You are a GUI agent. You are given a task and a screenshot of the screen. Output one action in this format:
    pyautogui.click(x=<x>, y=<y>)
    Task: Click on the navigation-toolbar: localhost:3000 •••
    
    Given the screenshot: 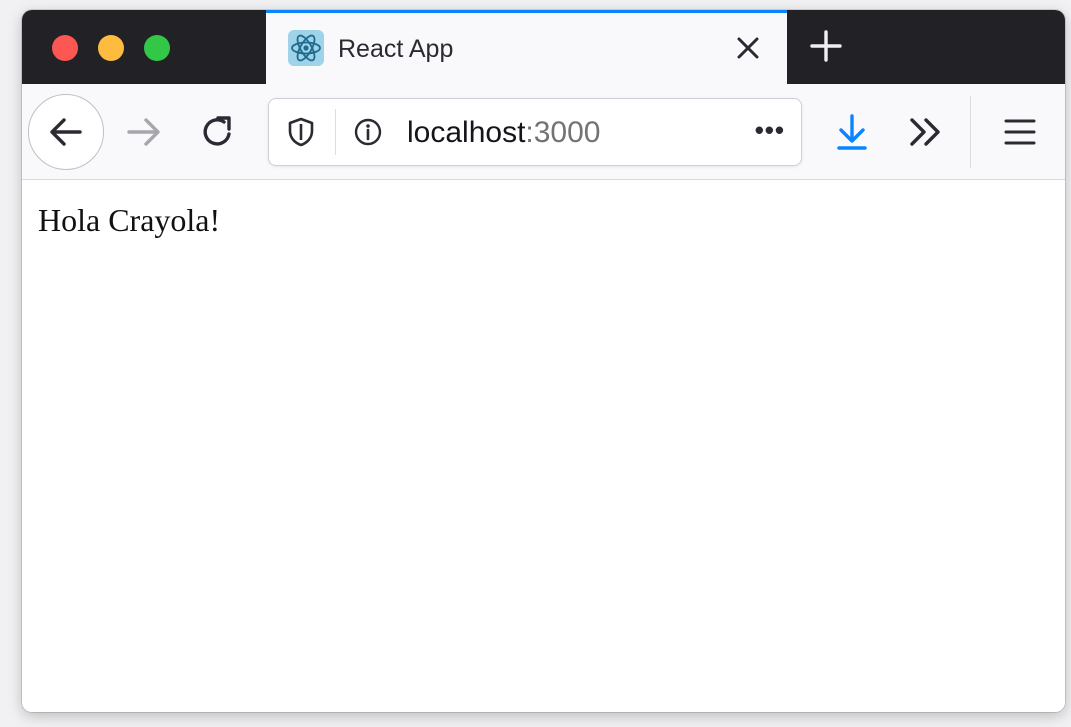 What is the action you would take?
    pyautogui.click(x=543, y=132)
    